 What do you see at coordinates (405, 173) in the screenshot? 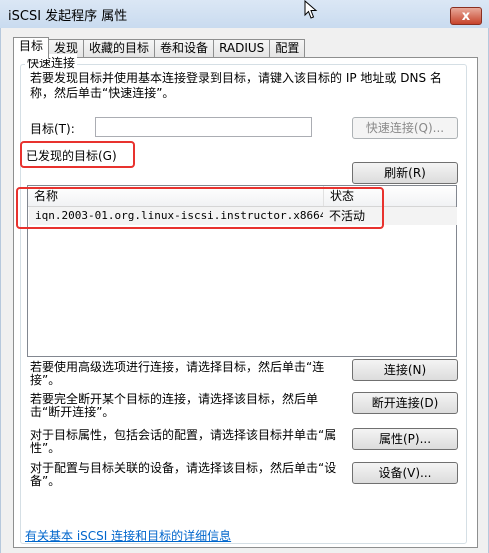
I see `refresh-button: 刷新(R)` at bounding box center [405, 173].